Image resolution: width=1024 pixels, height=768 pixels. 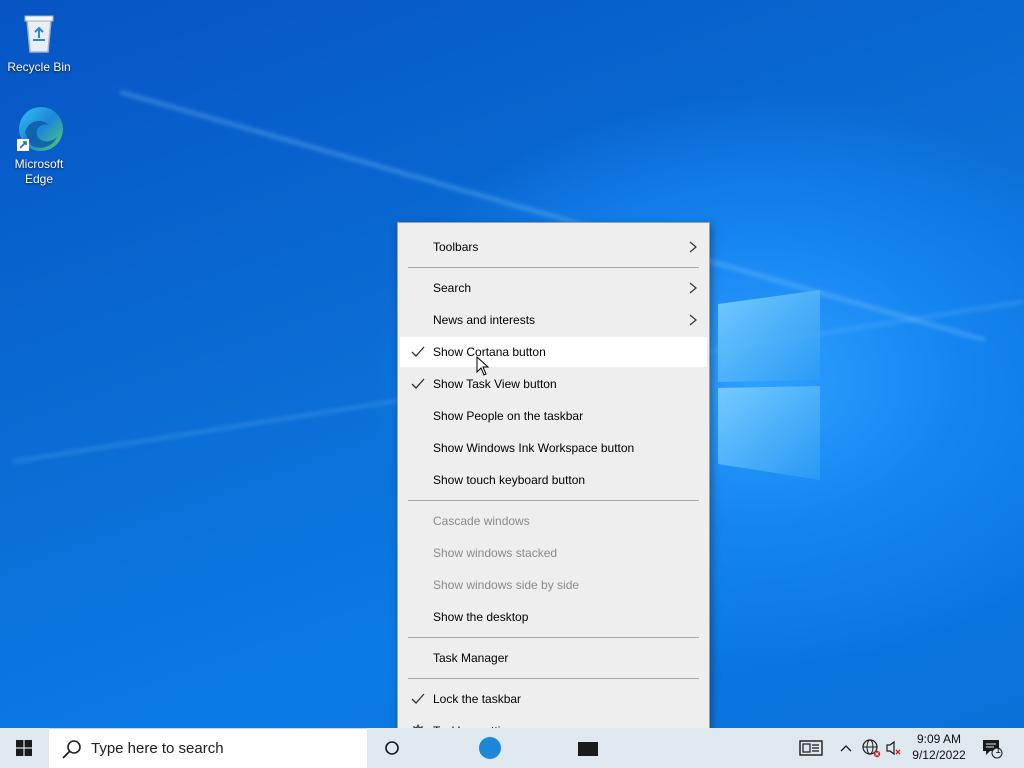 I want to click on windows-start-icon, so click(x=24, y=748).